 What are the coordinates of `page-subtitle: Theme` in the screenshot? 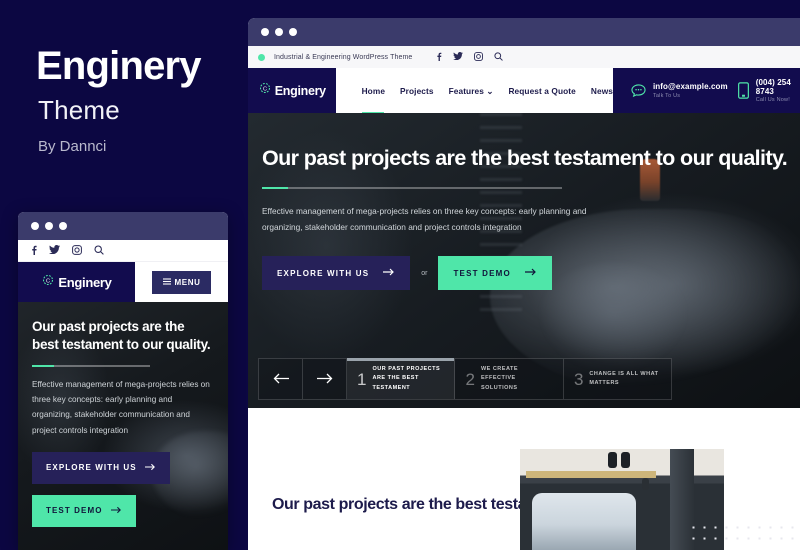 It's located at (79, 110).